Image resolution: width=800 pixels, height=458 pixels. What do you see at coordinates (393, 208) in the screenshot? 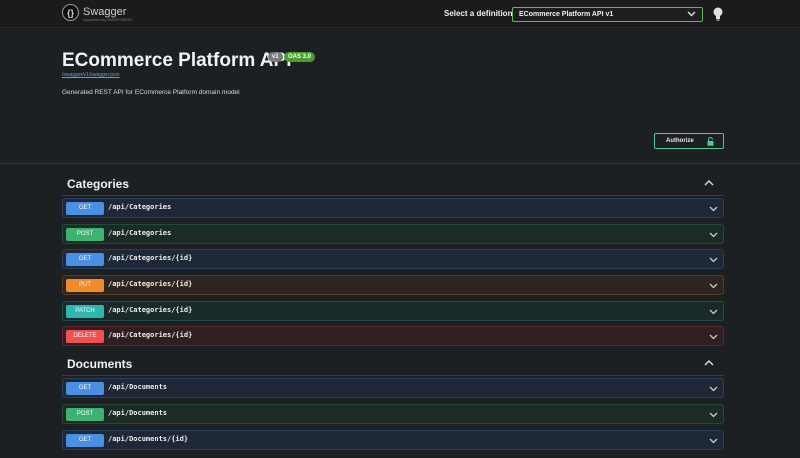
I see `operation-row: GET /api/Categories` at bounding box center [393, 208].